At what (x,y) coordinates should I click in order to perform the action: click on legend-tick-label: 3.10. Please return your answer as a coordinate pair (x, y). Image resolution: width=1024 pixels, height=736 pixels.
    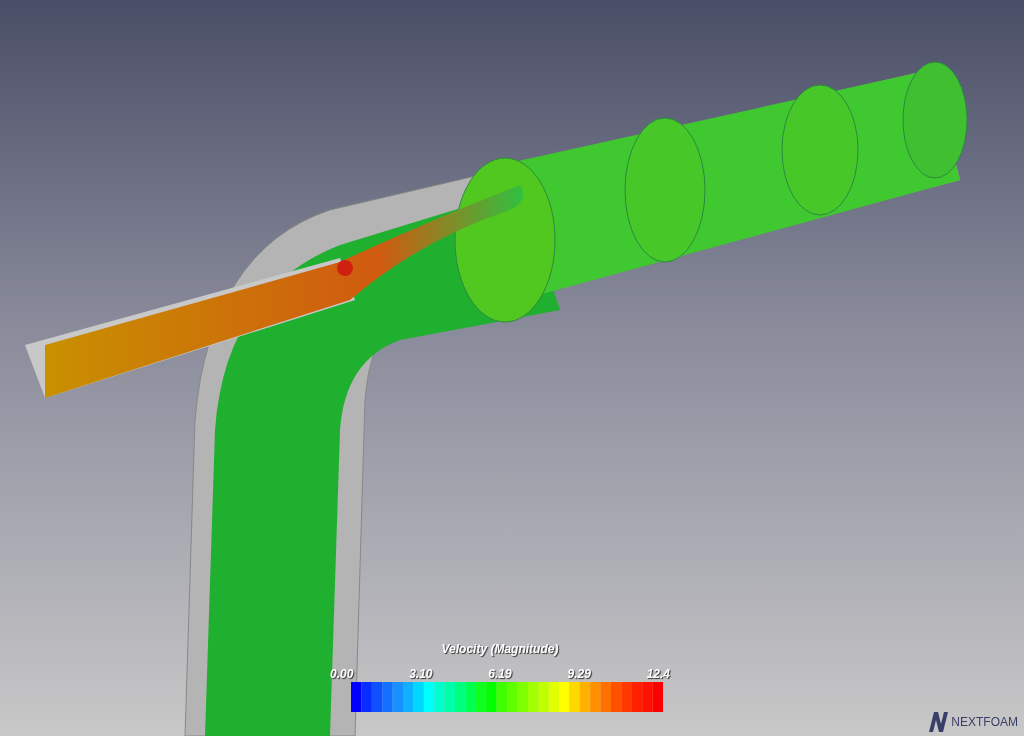
    Looking at the image, I should click on (421, 674).